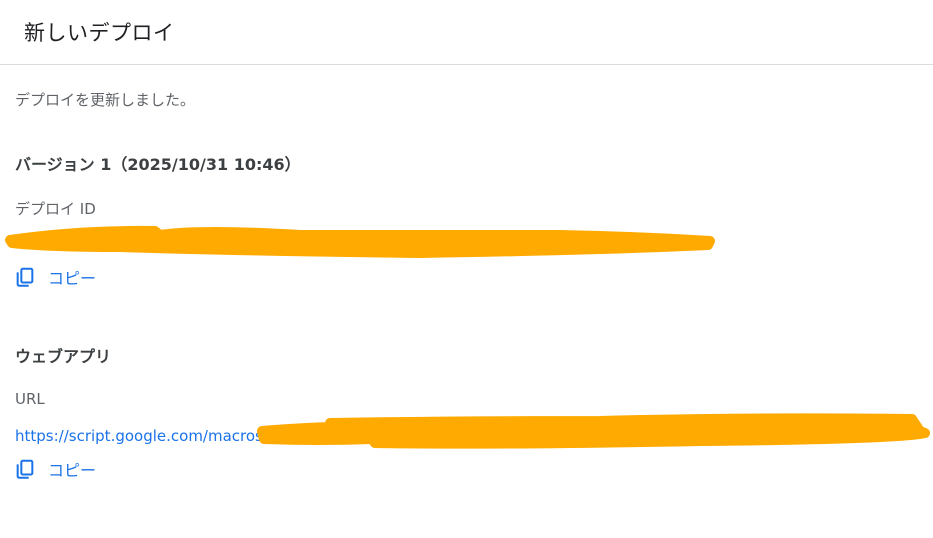  I want to click on version-heading: バージョン 1（2025/10/31 10:46）, so click(158, 164).